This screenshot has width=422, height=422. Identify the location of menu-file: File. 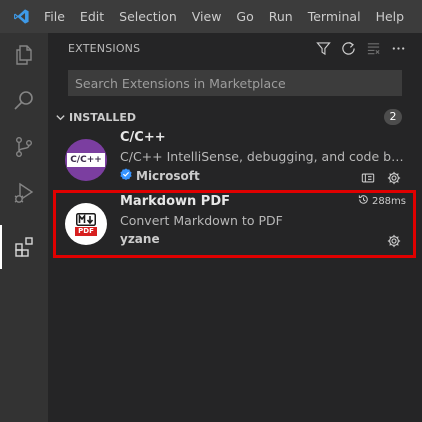
(54, 16).